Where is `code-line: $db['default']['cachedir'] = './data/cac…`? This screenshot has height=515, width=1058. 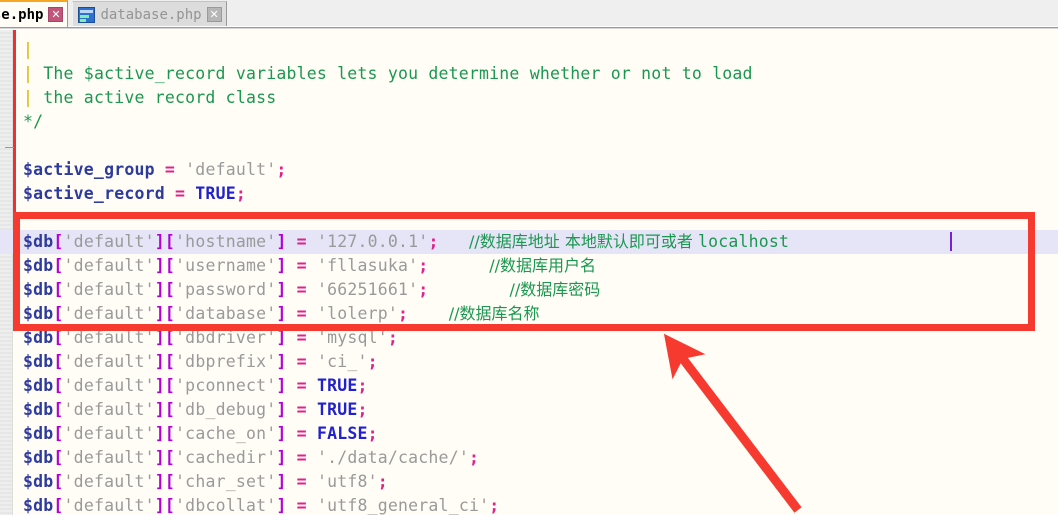 code-line: $db['default']['cachedir'] = './data/cac… is located at coordinates (529, 458).